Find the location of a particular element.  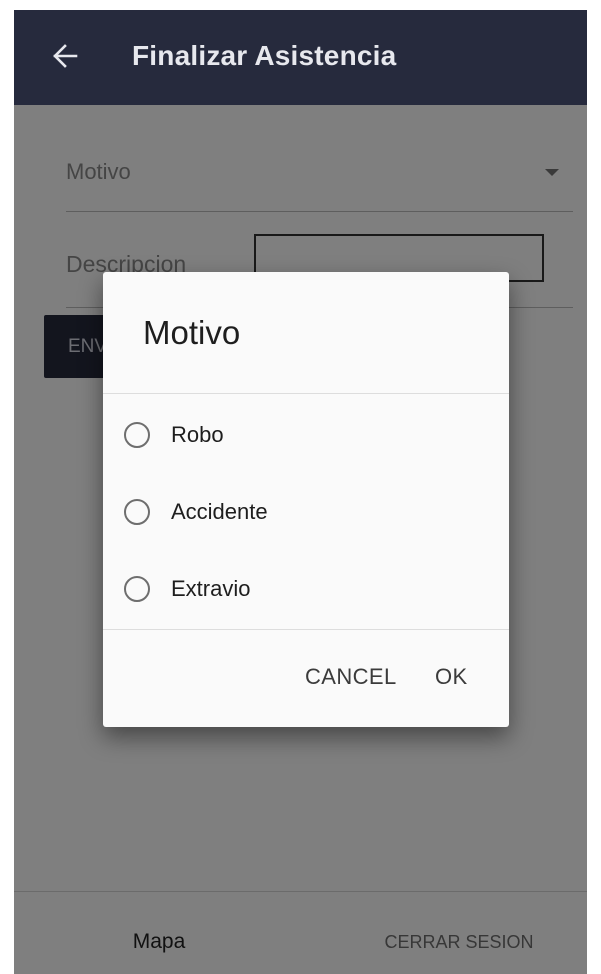

option-label: Accidente is located at coordinates (219, 511).